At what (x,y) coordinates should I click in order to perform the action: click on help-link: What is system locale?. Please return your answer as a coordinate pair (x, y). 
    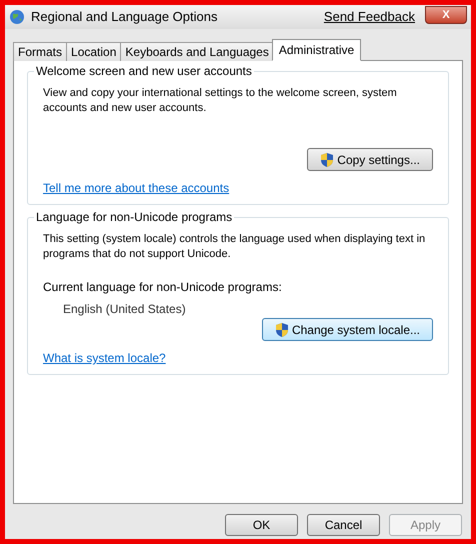
    Looking at the image, I should click on (104, 358).